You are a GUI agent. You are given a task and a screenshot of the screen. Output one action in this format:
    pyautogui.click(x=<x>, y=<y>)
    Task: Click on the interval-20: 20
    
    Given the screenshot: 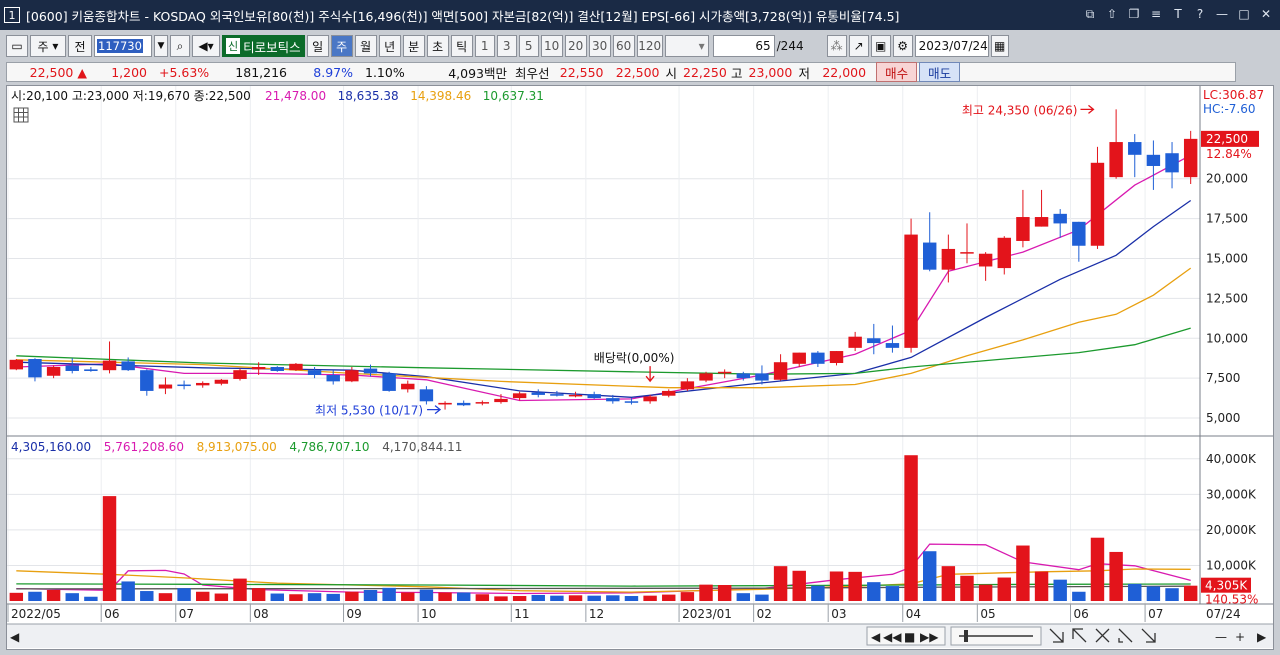 What is the action you would take?
    pyautogui.click(x=575, y=46)
    